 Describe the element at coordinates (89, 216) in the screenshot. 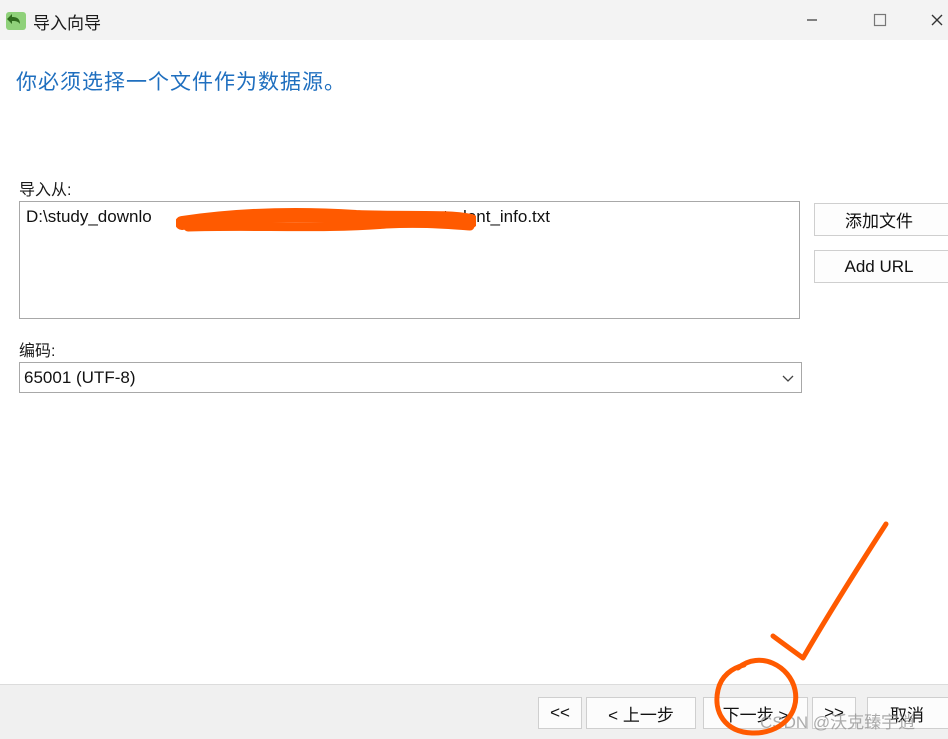

I see `file-path-start: D:\study_downlo` at that location.